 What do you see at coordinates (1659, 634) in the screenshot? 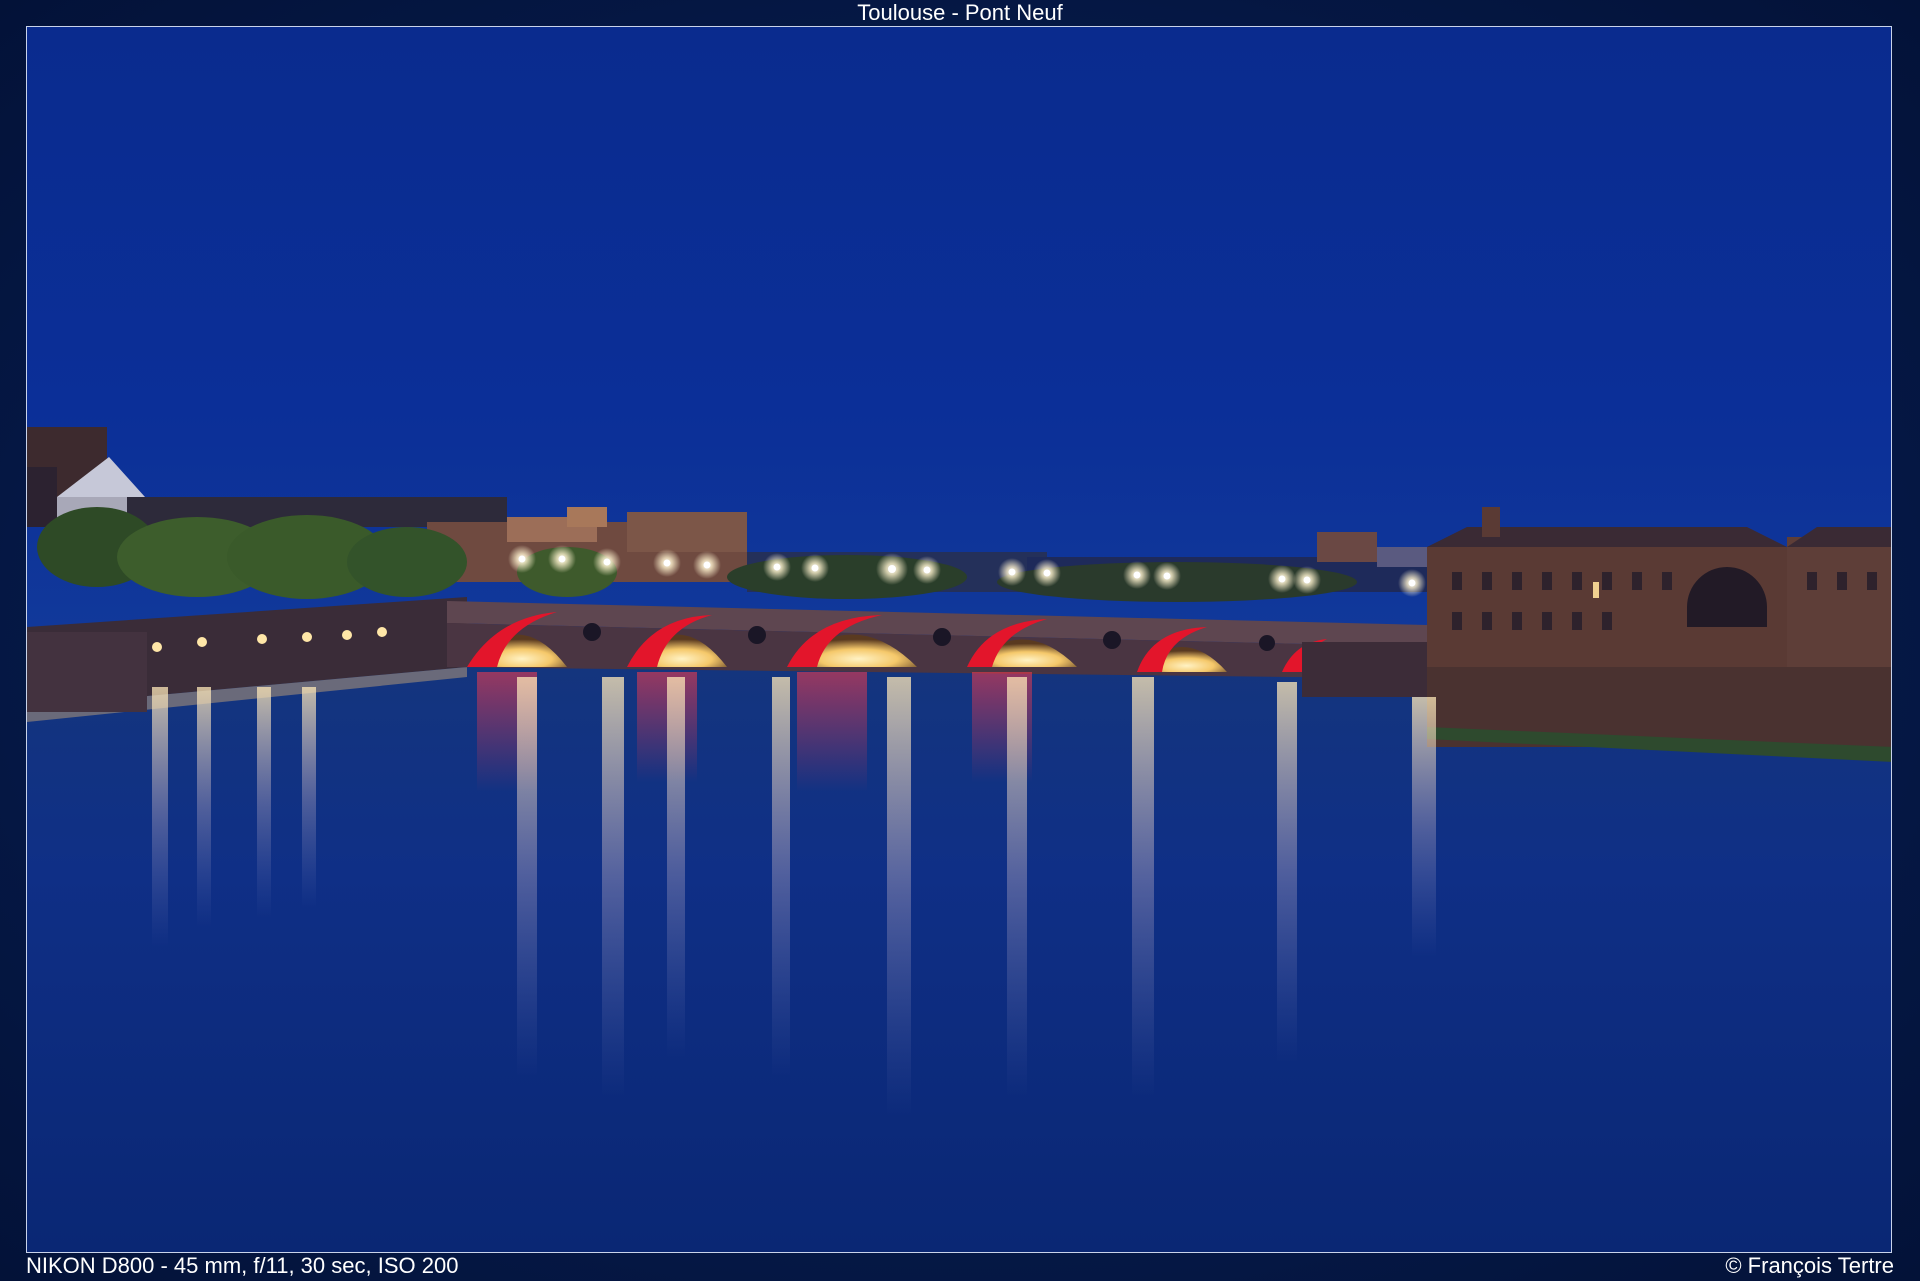
I see `right-brick-building` at bounding box center [1659, 634].